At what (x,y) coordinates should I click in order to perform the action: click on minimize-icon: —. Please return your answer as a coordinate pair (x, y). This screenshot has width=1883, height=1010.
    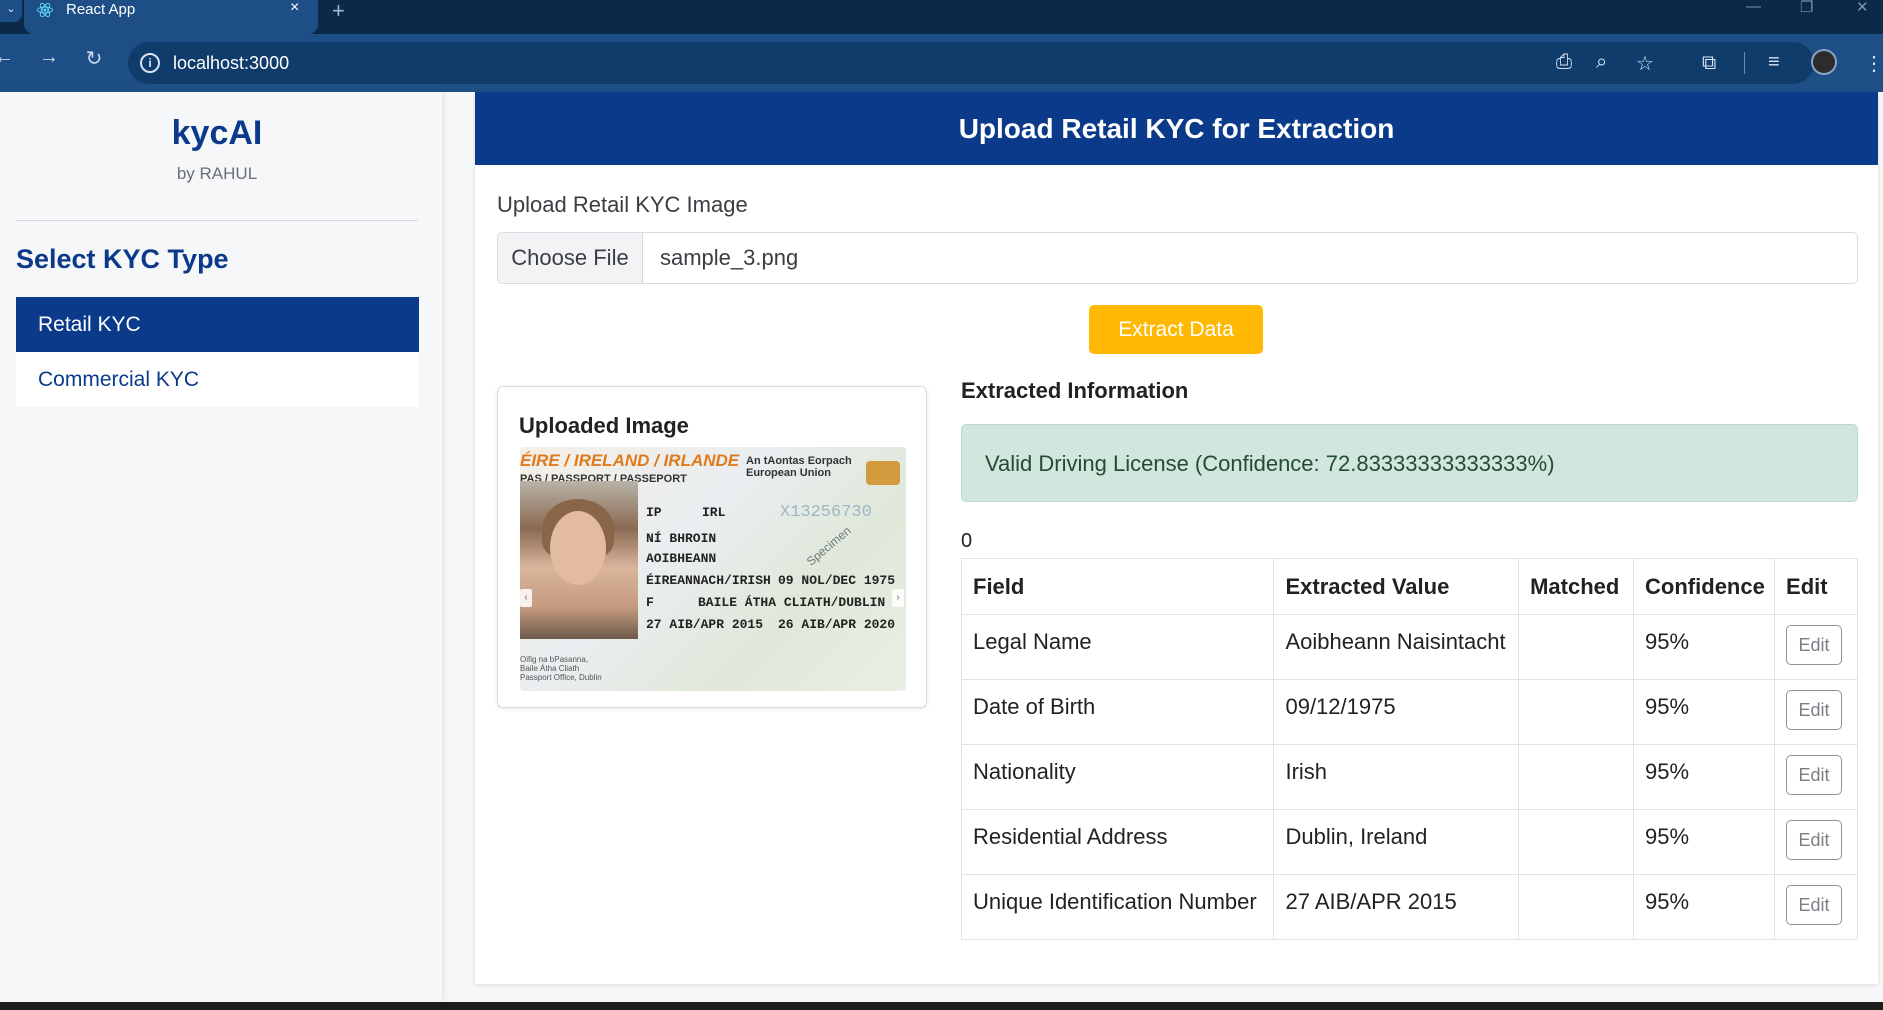
    Looking at the image, I should click on (1753, 7).